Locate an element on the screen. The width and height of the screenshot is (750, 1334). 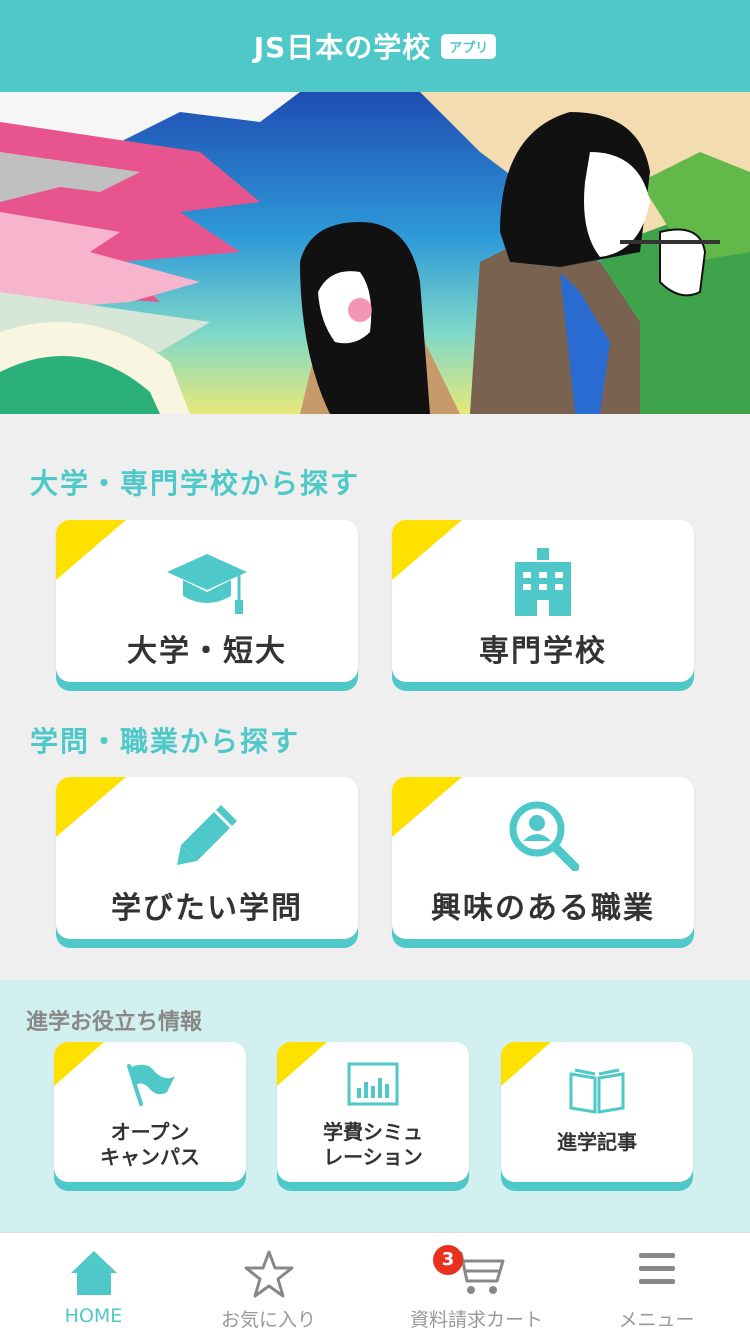
articles-card: 進学記事 is located at coordinates (597, 1112).